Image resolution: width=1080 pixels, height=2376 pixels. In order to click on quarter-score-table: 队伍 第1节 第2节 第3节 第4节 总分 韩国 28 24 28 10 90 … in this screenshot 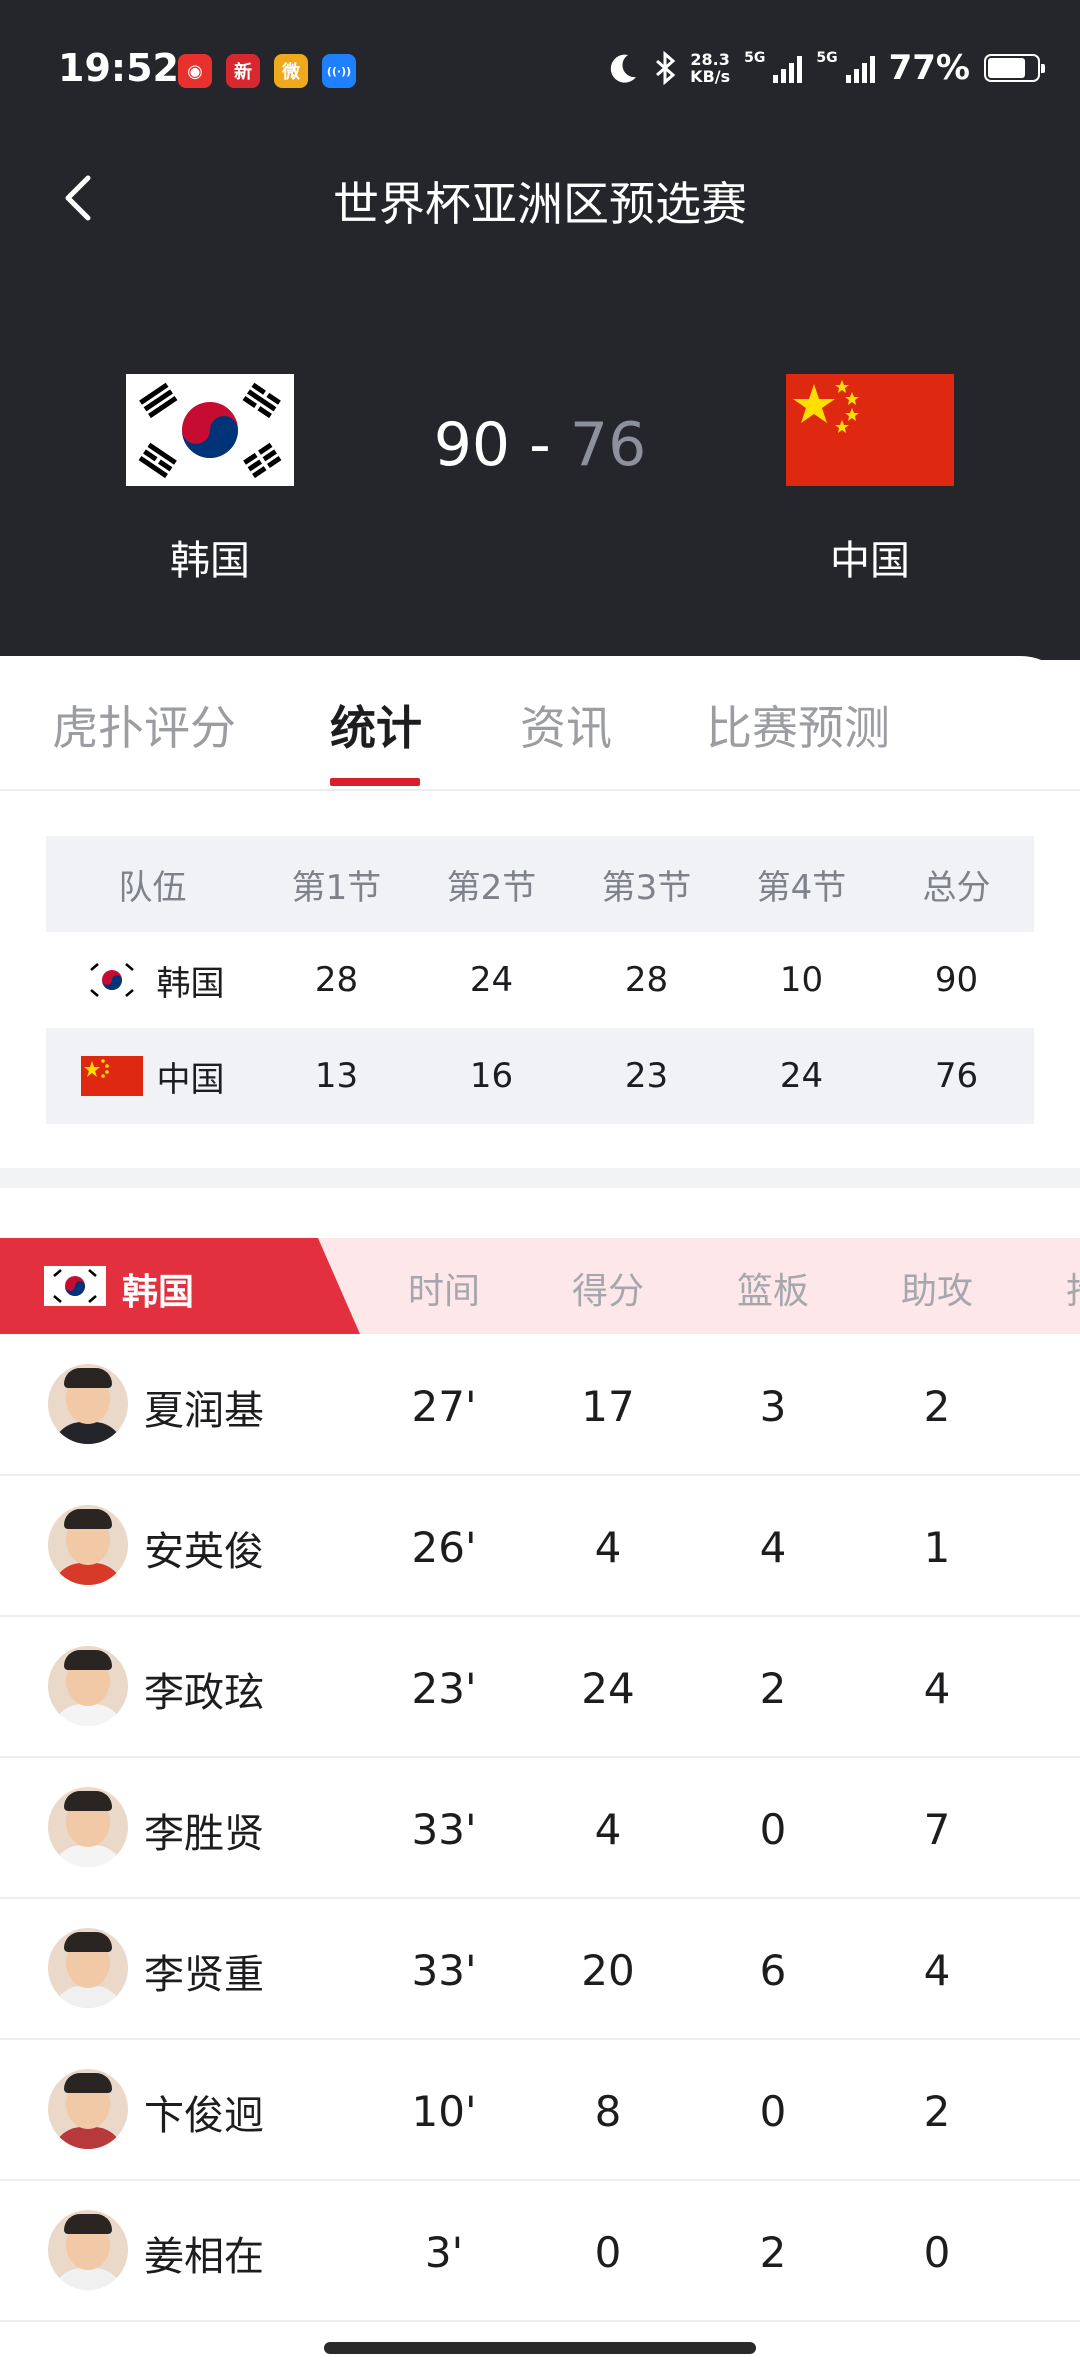, I will do `click(540, 980)`.